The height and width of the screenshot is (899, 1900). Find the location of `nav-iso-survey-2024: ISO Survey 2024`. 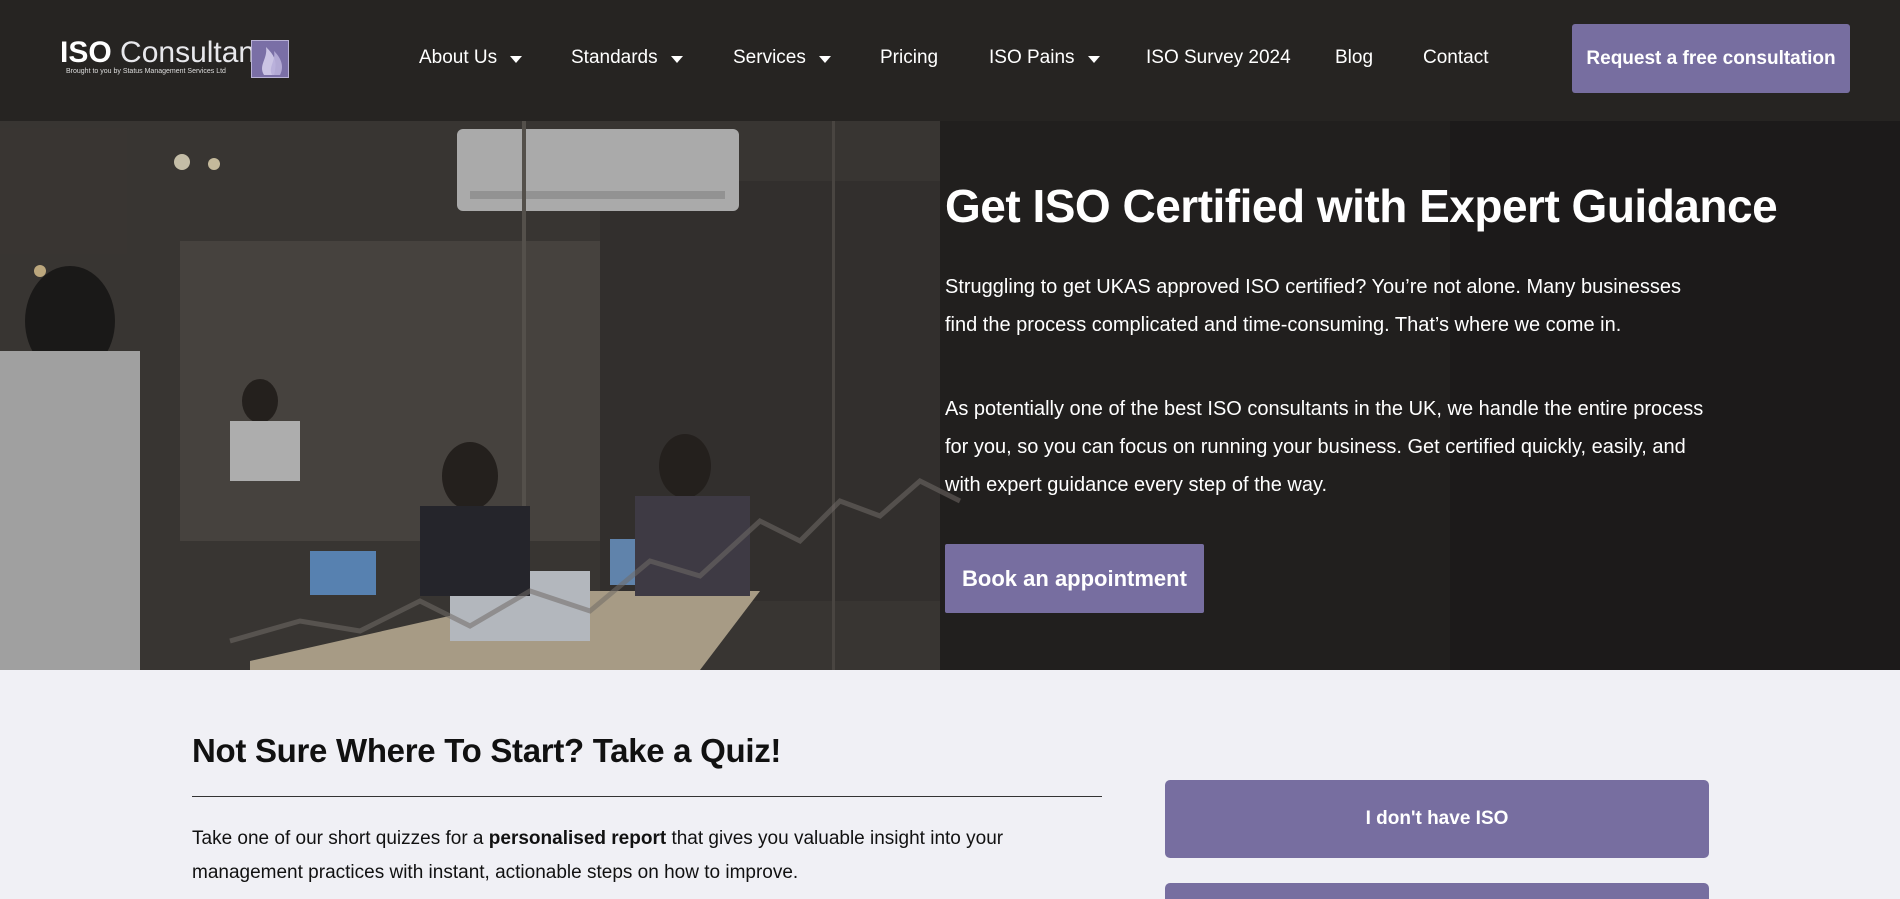

nav-iso-survey-2024: ISO Survey 2024 is located at coordinates (1218, 58).